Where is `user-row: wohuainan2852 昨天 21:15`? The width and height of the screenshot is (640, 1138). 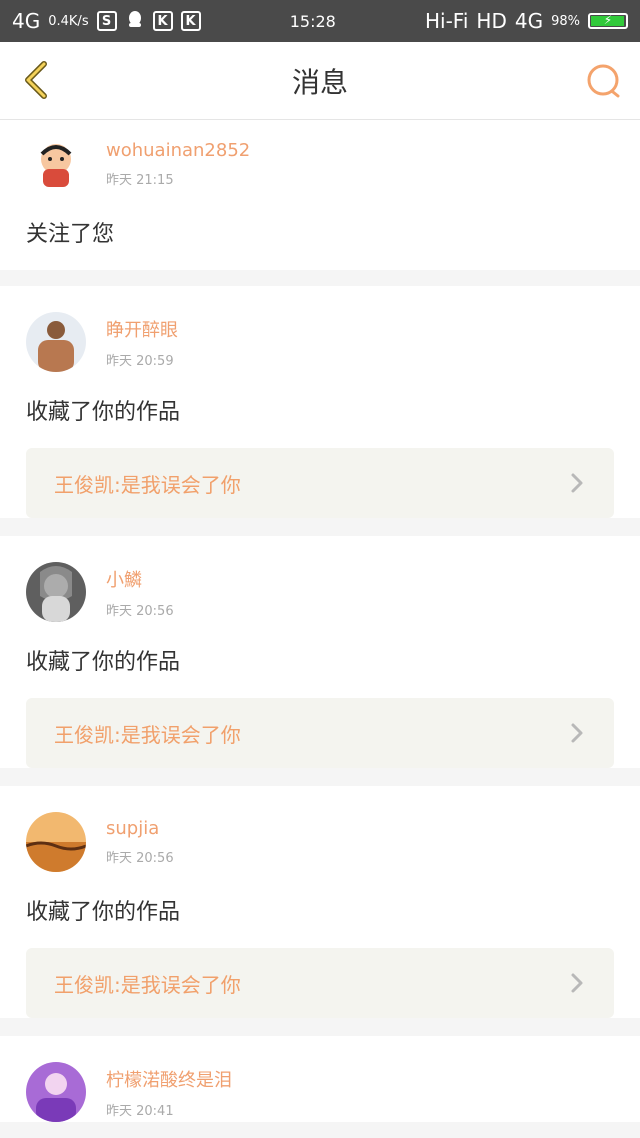 user-row: wohuainan2852 昨天 21:15 is located at coordinates (320, 157).